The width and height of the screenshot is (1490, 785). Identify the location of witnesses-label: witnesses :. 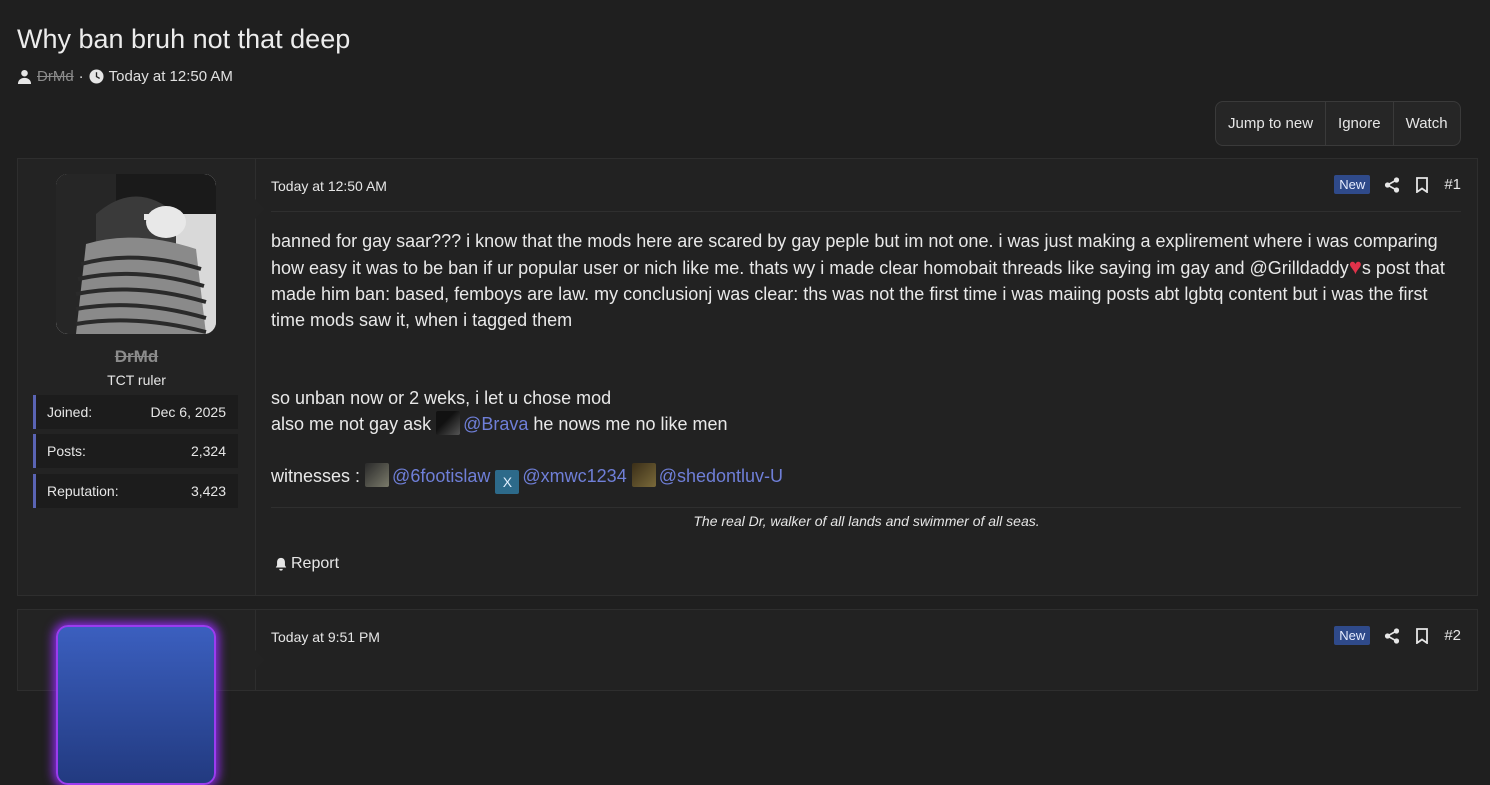
(318, 476).